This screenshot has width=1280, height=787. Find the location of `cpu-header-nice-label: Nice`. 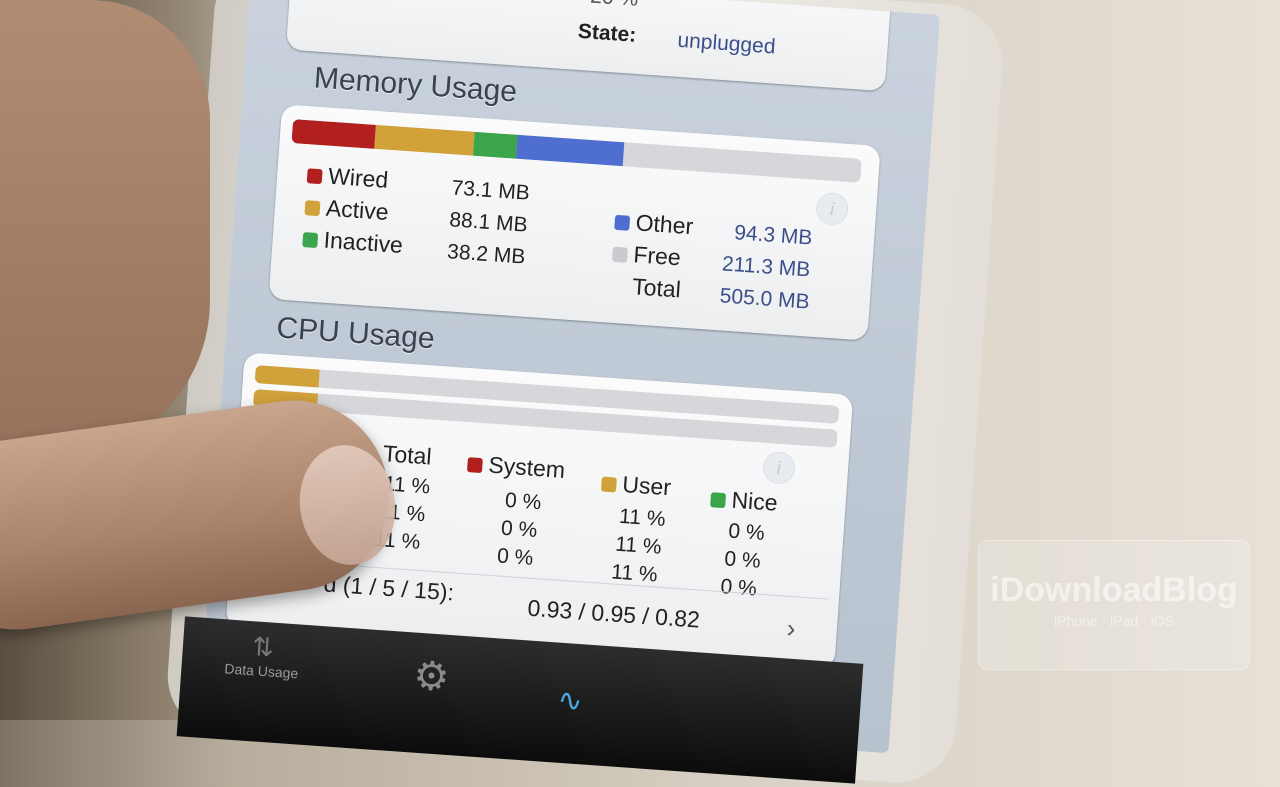

cpu-header-nice-label: Nice is located at coordinates (754, 501).